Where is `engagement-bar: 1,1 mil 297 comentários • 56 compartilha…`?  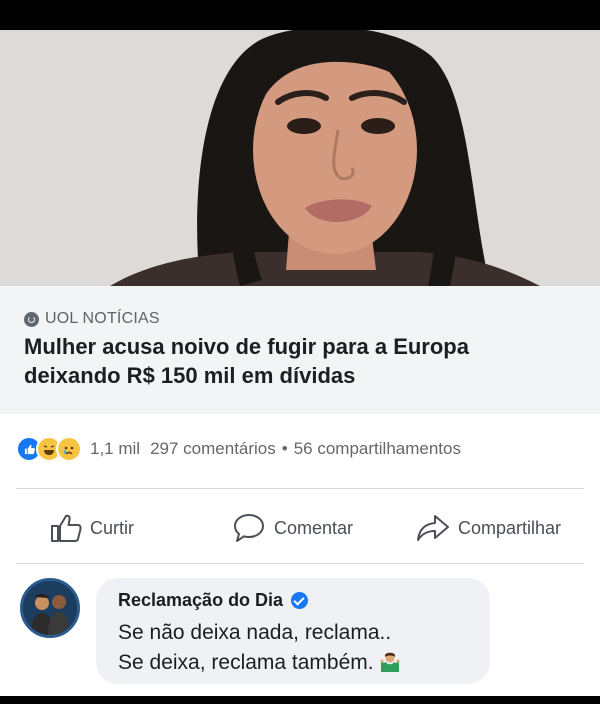
engagement-bar: 1,1 mil 297 comentários • 56 compartilha… is located at coordinates (301, 449).